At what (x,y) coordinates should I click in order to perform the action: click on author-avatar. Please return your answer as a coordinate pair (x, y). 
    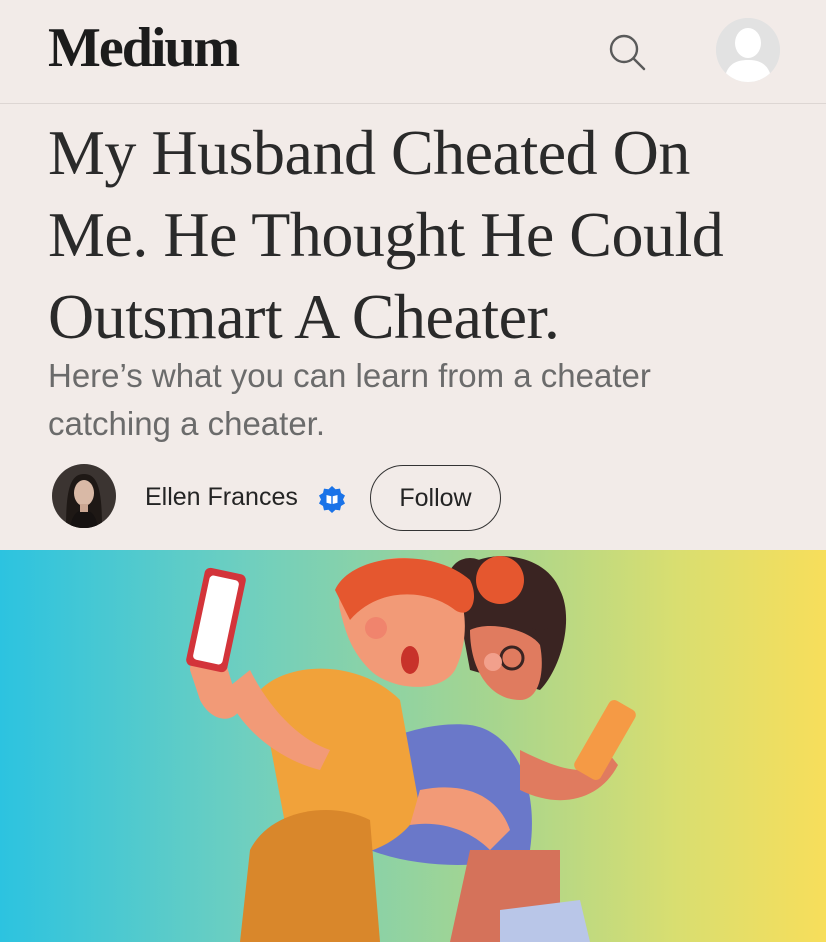
    Looking at the image, I should click on (84, 496).